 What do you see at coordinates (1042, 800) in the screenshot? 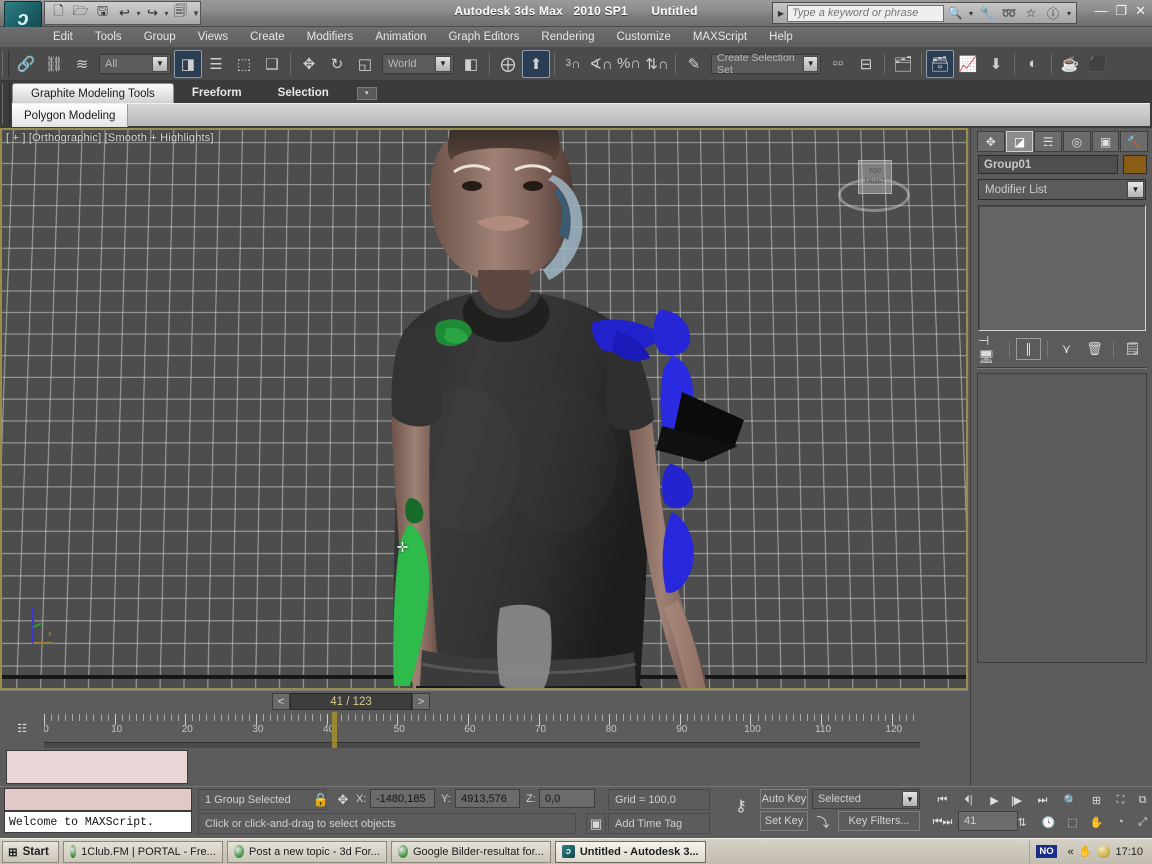
I see `goto-end-button: ⏭` at bounding box center [1042, 800].